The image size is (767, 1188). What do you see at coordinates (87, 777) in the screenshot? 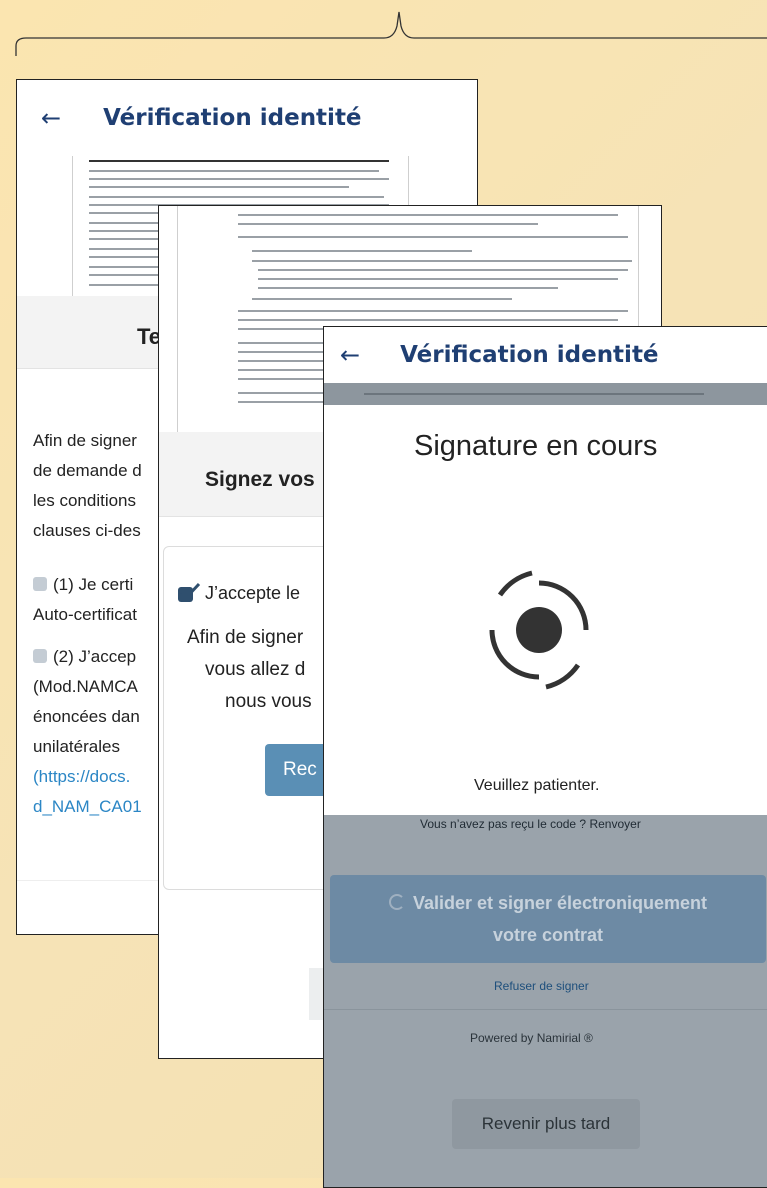
I see `terms-link: (https://docs.` at bounding box center [87, 777].